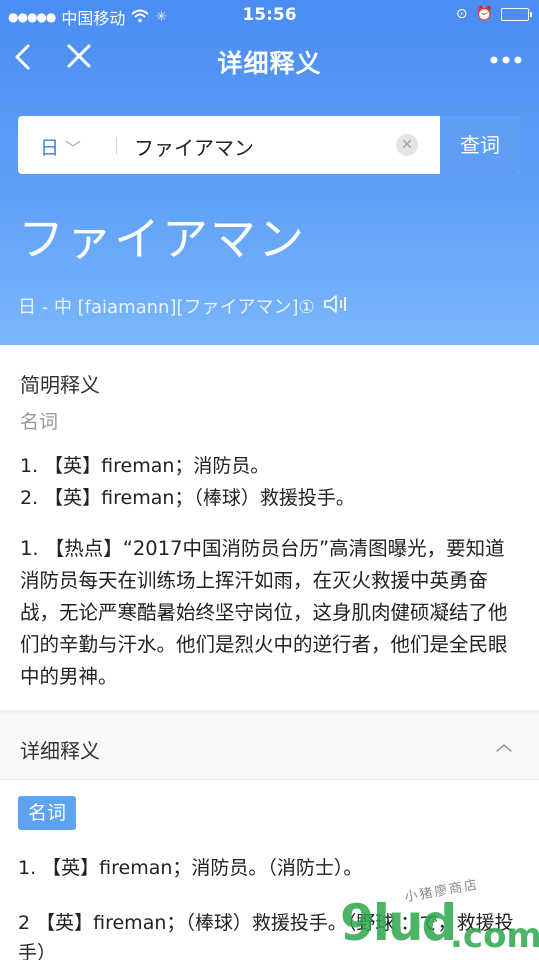  What do you see at coordinates (166, 307) in the screenshot?
I see `pronunciation-text: 日 - 中 [faiamann][ファイアマン]①` at bounding box center [166, 307].